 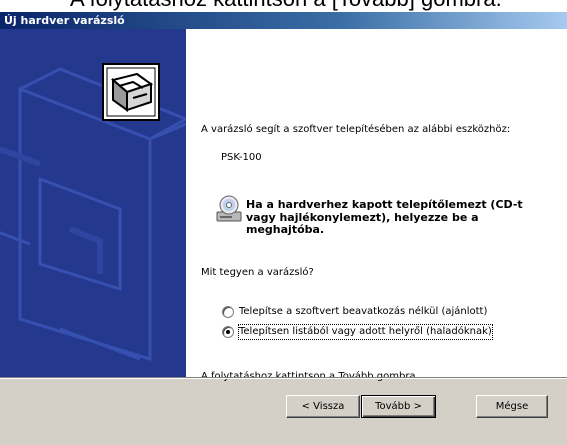 I want to click on cancel-button: Mégse, so click(x=512, y=406).